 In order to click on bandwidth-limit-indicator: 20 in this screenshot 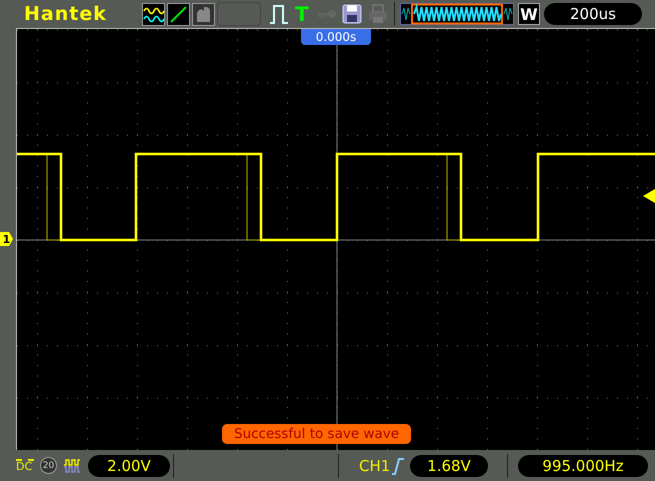, I will do `click(48, 465)`.